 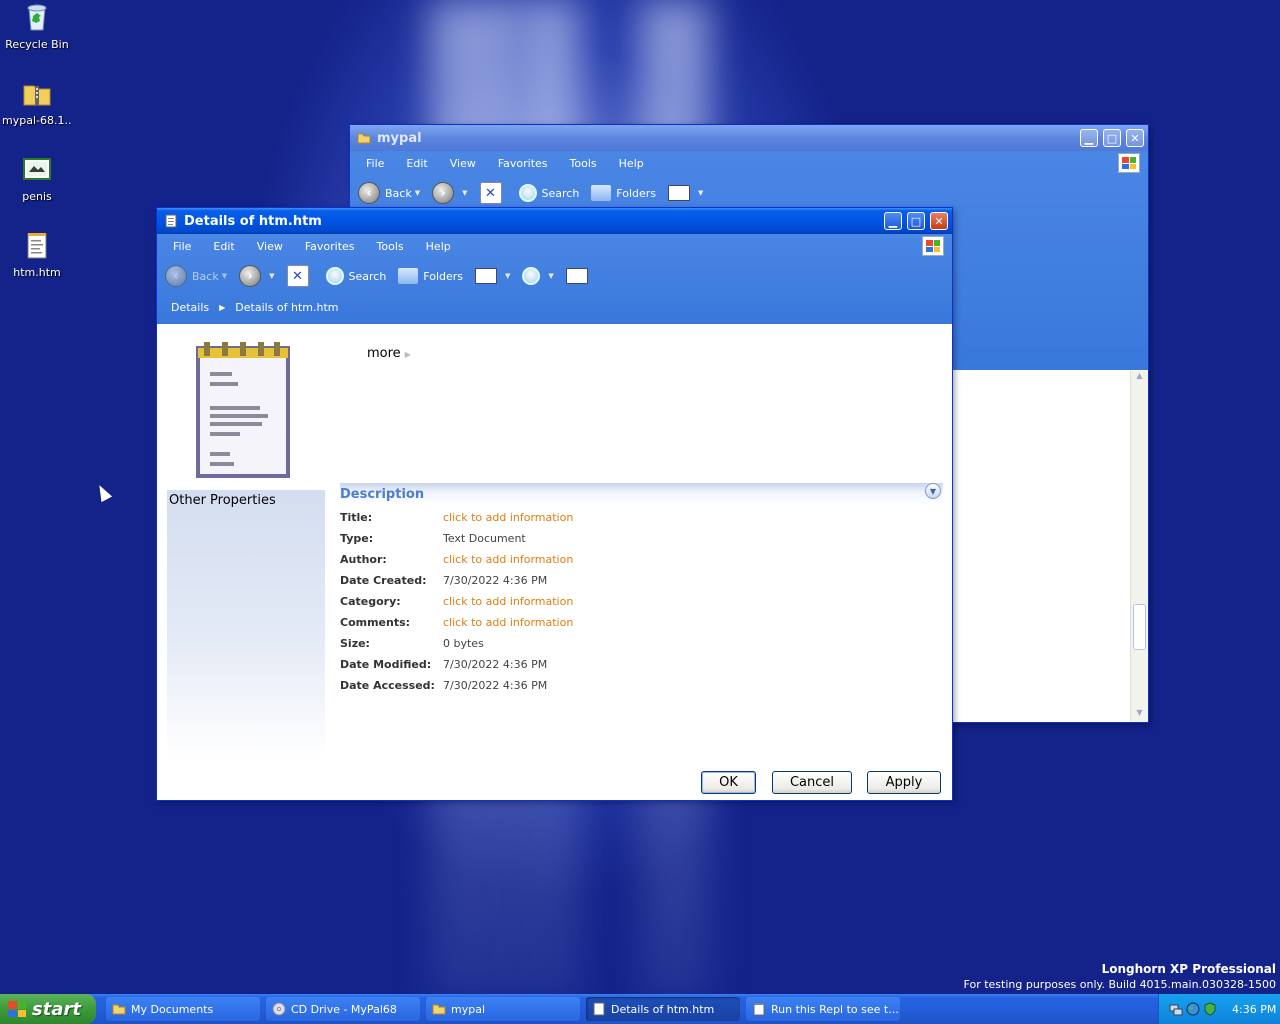 What do you see at coordinates (286, 307) in the screenshot?
I see `breadcrumb-current: Details of htm.htm` at bounding box center [286, 307].